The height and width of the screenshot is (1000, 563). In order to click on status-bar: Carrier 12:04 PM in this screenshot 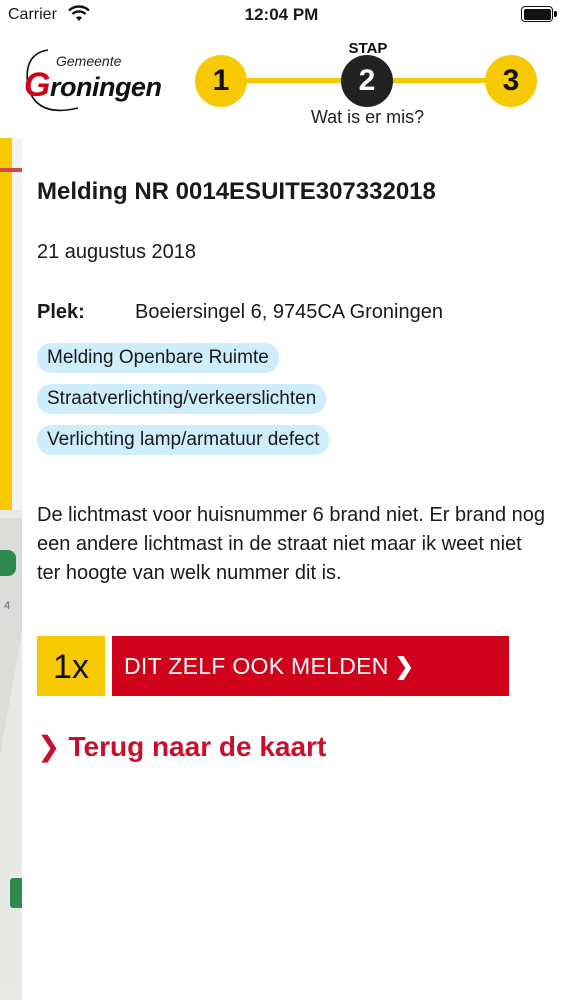, I will do `click(281, 15)`.